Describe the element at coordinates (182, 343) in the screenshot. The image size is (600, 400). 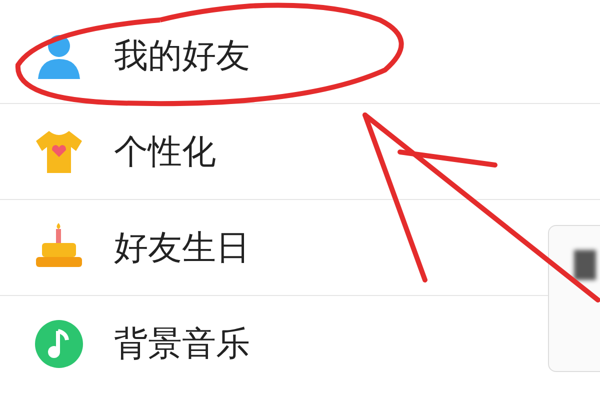
I see `menu-item-label: 背景音乐` at that location.